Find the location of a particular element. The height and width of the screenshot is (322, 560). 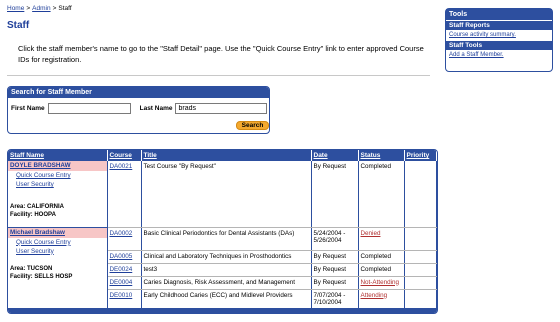

search-panel-header: Search for Staff Member is located at coordinates (138, 92).